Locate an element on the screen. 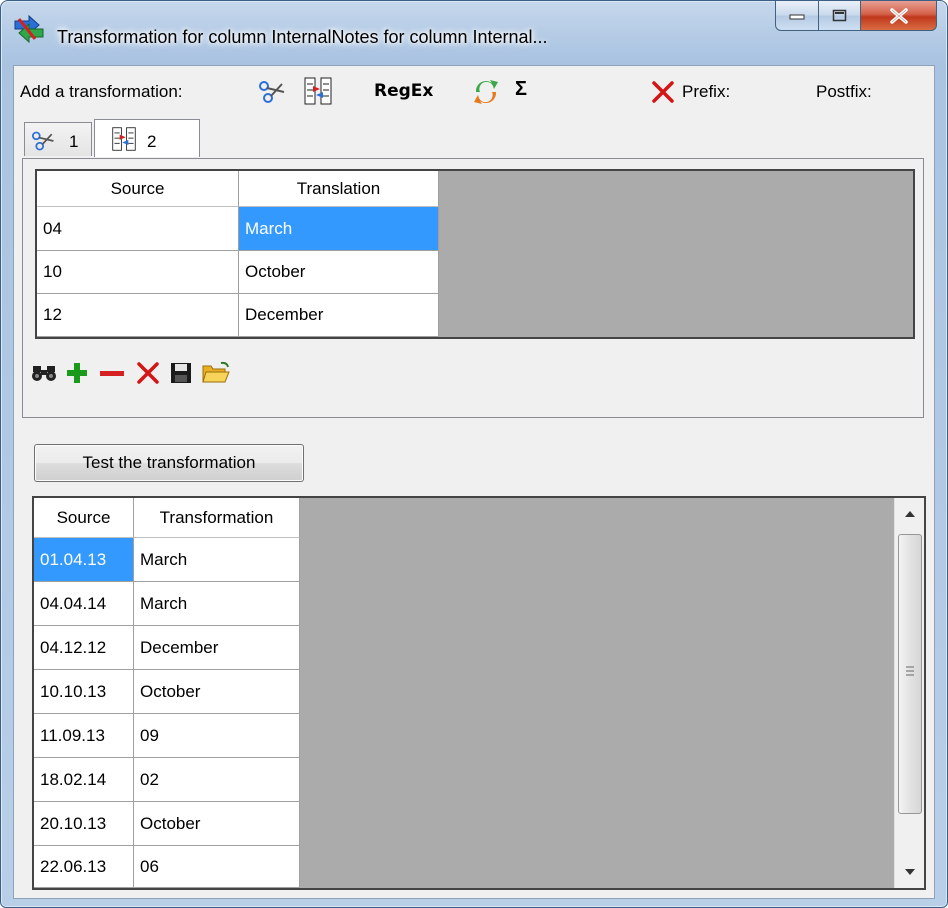 This screenshot has height=908, width=948. table-cell-source: 04.12.12 is located at coordinates (84, 648).